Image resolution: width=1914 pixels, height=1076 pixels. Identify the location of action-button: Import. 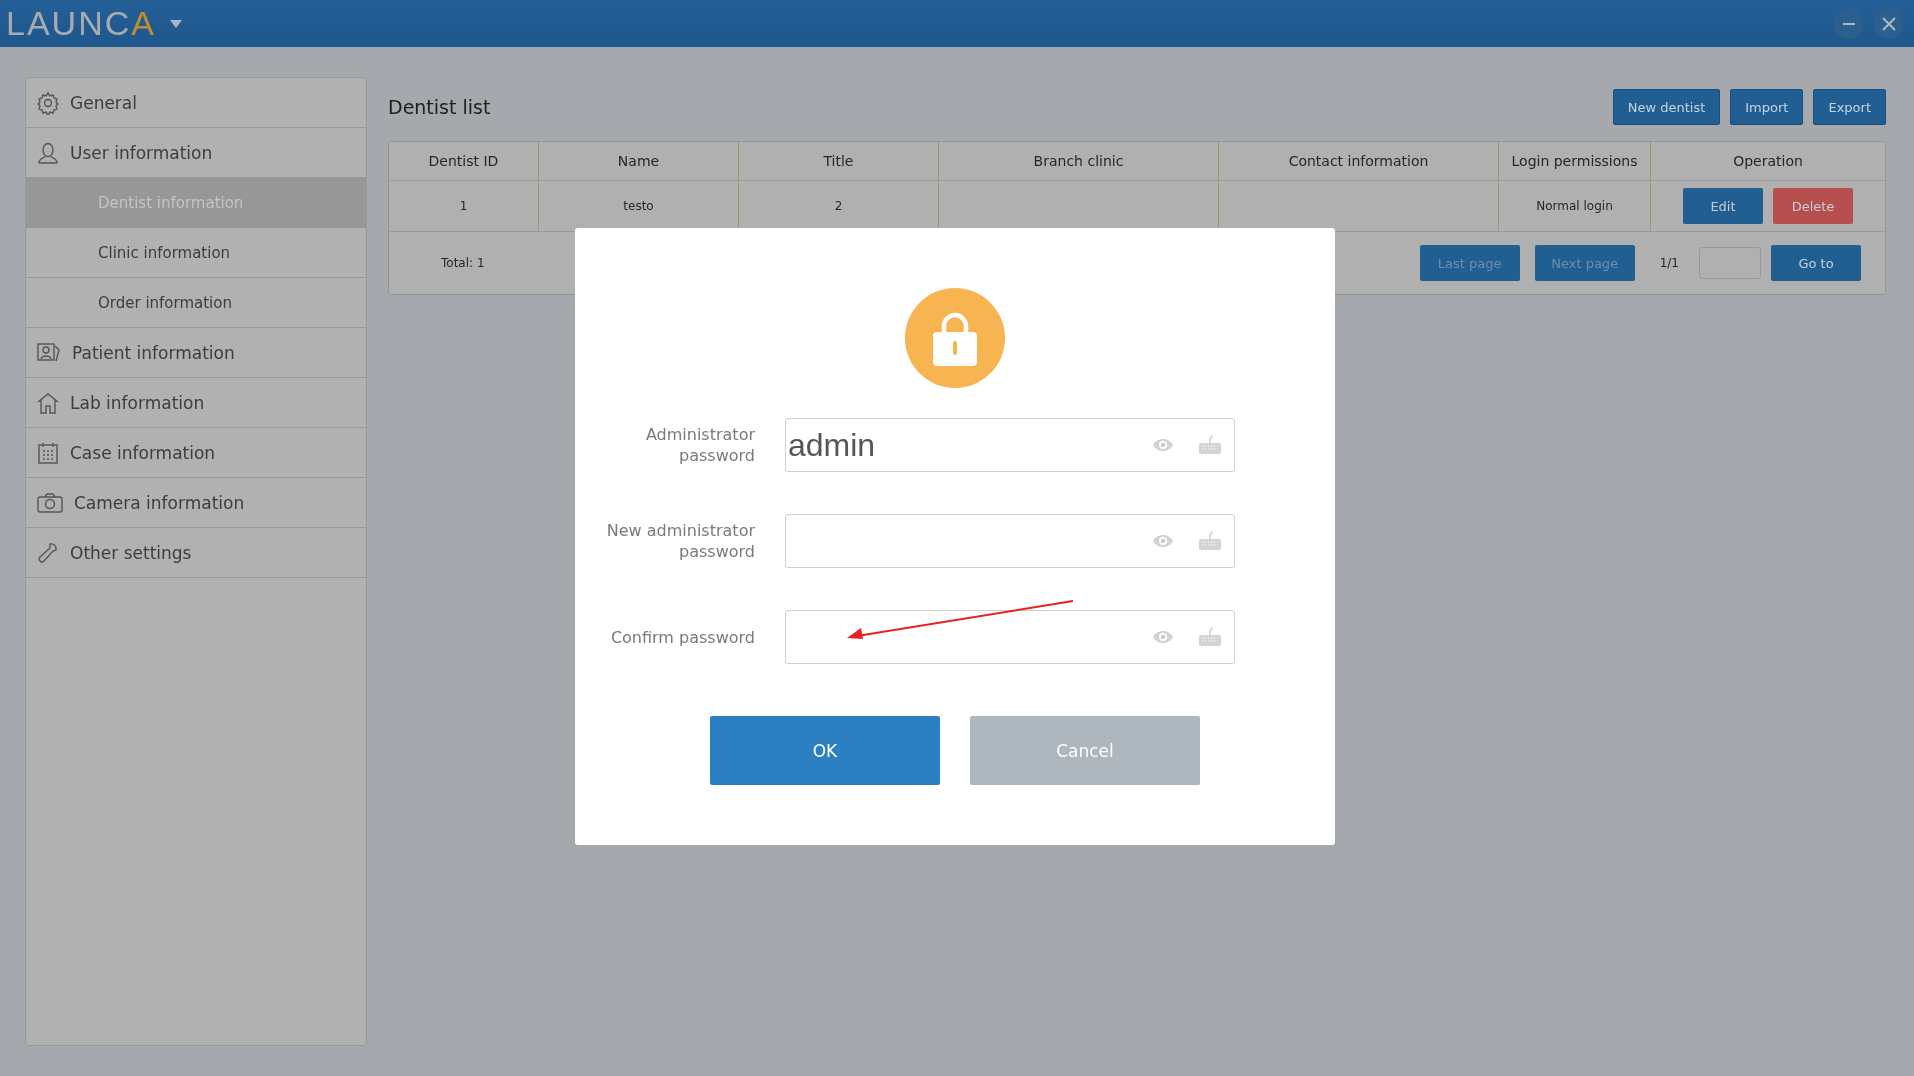
(1767, 107).